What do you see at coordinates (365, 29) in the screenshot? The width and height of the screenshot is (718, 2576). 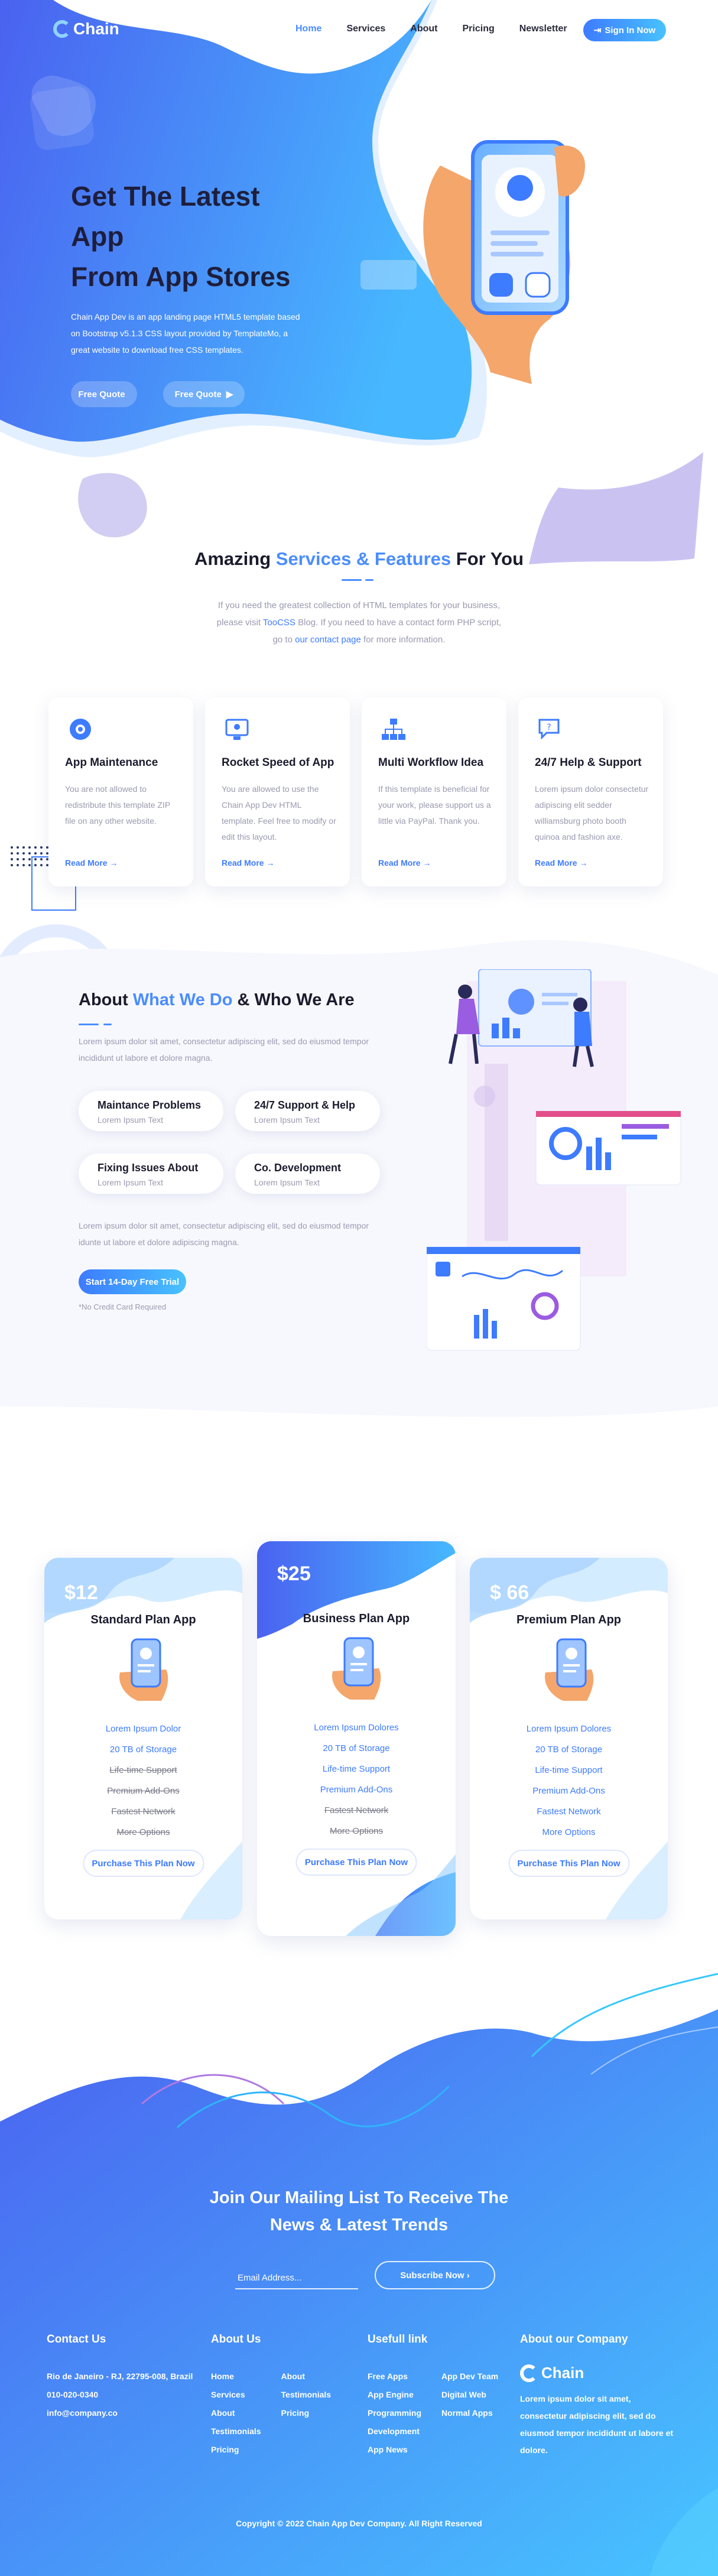 I see `nav-services: Services` at bounding box center [365, 29].